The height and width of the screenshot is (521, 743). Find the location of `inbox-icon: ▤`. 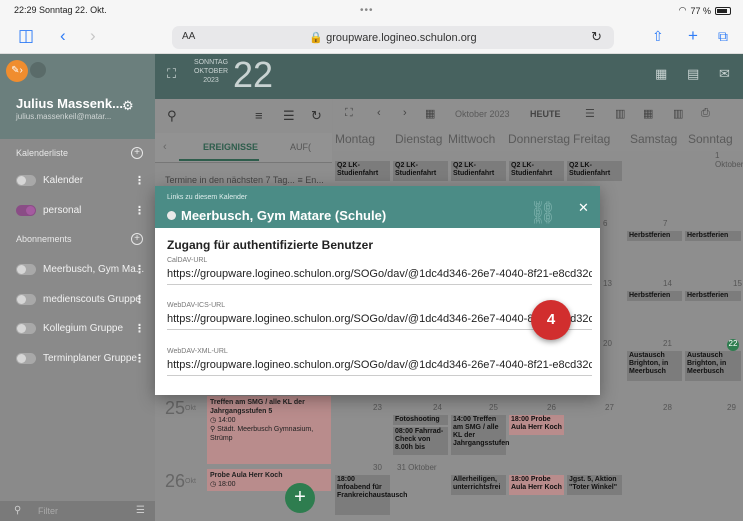

inbox-icon: ▤ is located at coordinates (693, 74).